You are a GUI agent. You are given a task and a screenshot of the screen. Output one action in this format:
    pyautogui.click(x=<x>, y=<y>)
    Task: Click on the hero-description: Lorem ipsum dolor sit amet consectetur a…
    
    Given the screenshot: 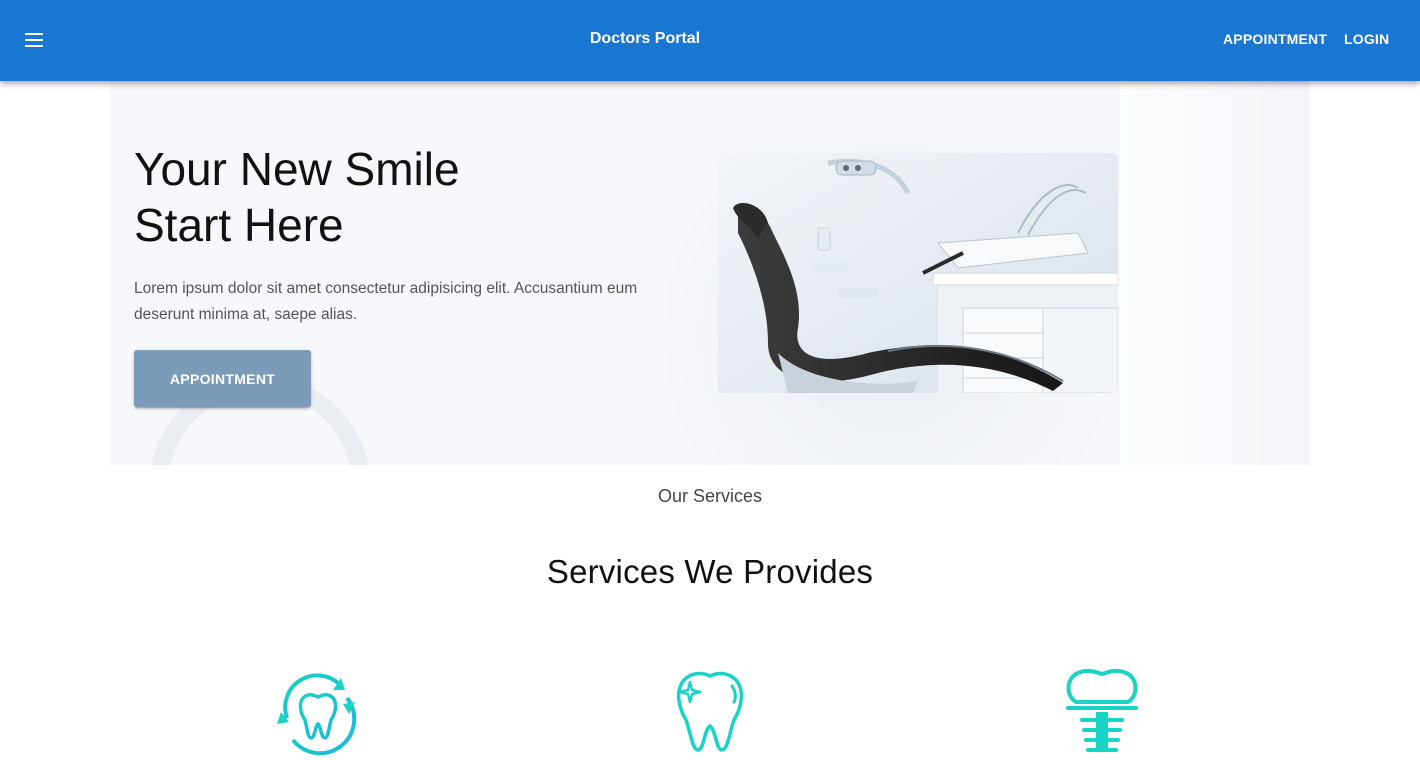 What is the action you would take?
    pyautogui.click(x=386, y=301)
    